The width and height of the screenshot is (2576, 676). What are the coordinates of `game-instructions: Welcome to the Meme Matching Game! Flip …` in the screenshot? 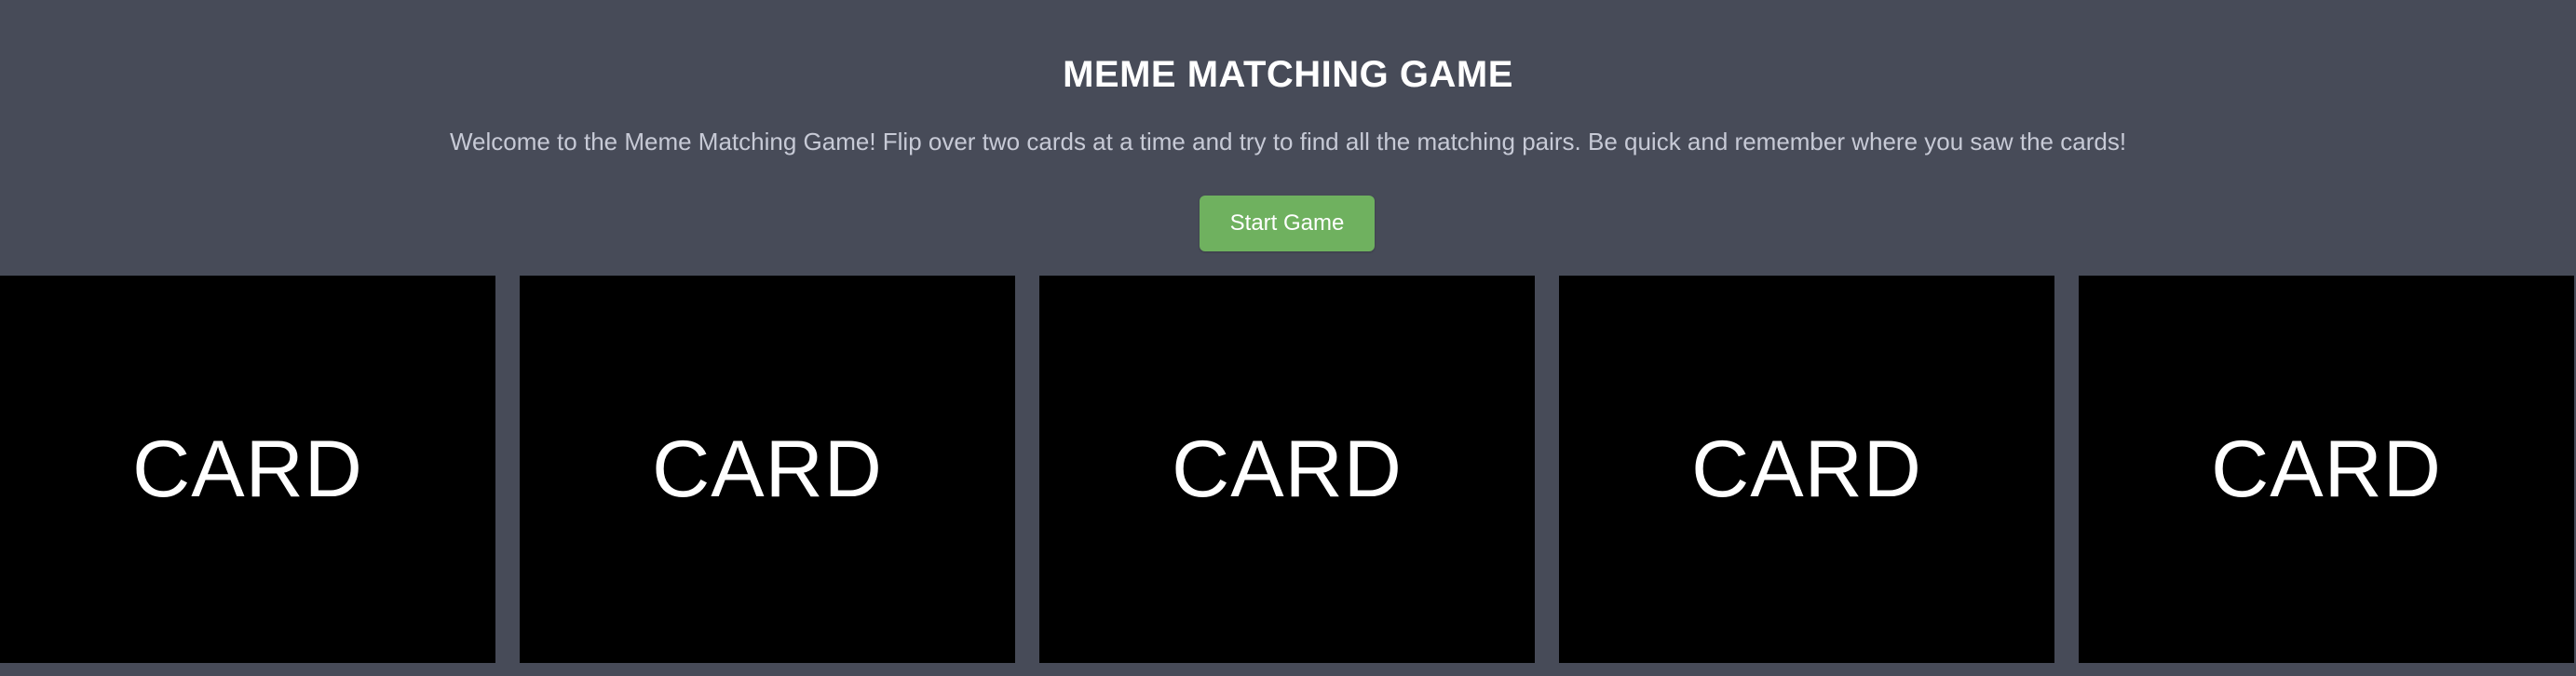 It's located at (1288, 141).